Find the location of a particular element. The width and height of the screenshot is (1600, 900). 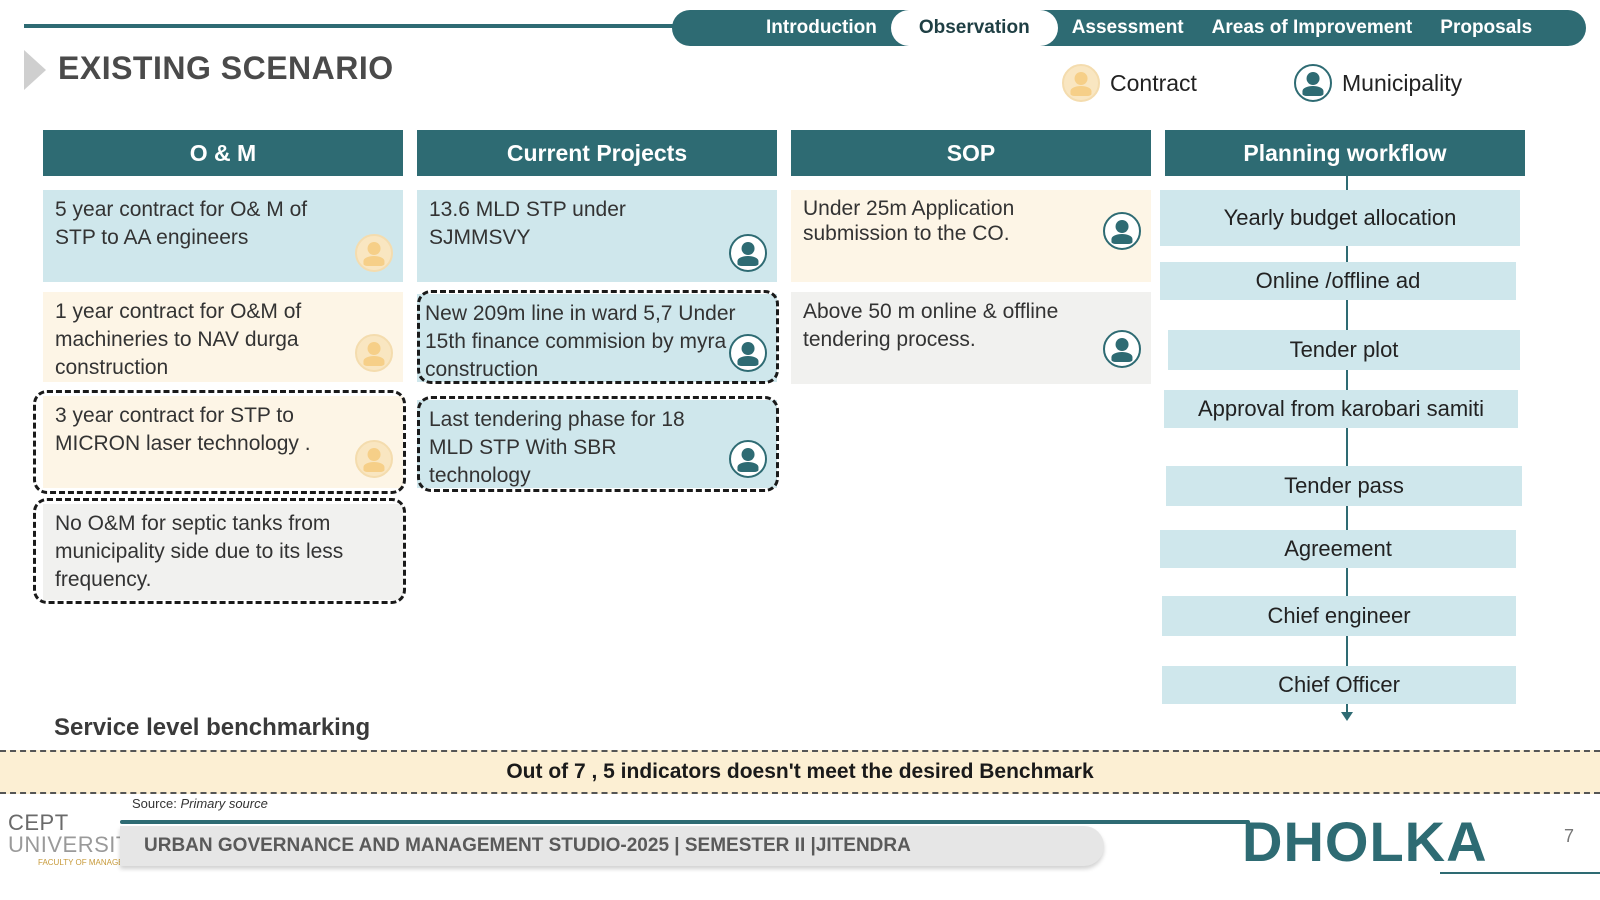

source-value: Primary source is located at coordinates (224, 803).